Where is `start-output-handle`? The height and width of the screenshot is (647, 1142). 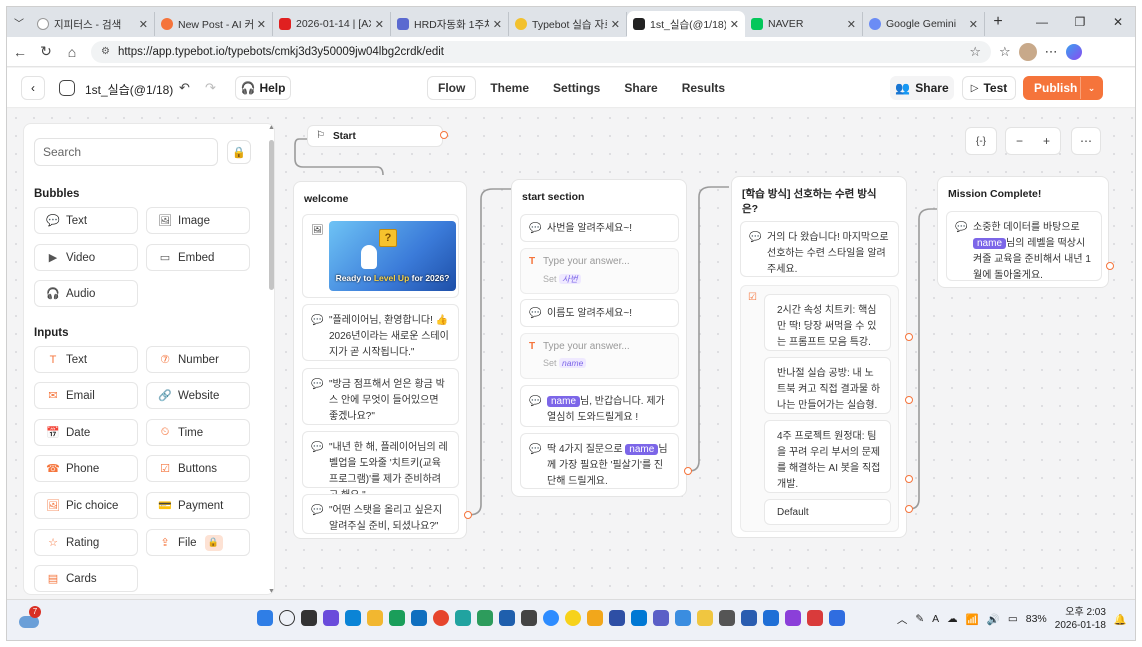
start-output-handle is located at coordinates (444, 135).